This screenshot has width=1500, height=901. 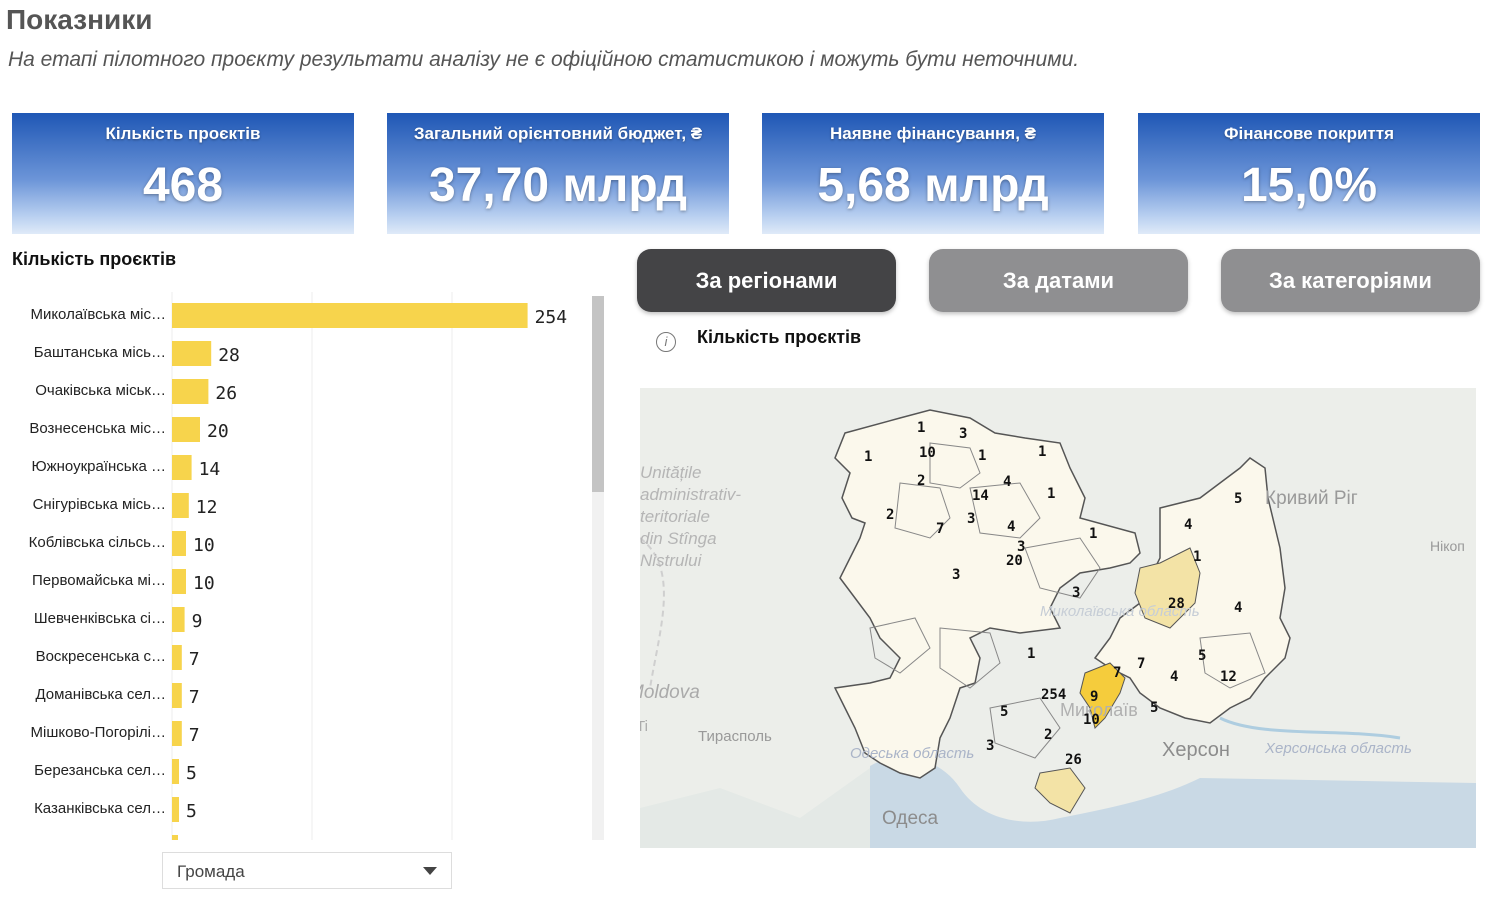 I want to click on tiraspol-label: Тирасполь, so click(x=735, y=736).